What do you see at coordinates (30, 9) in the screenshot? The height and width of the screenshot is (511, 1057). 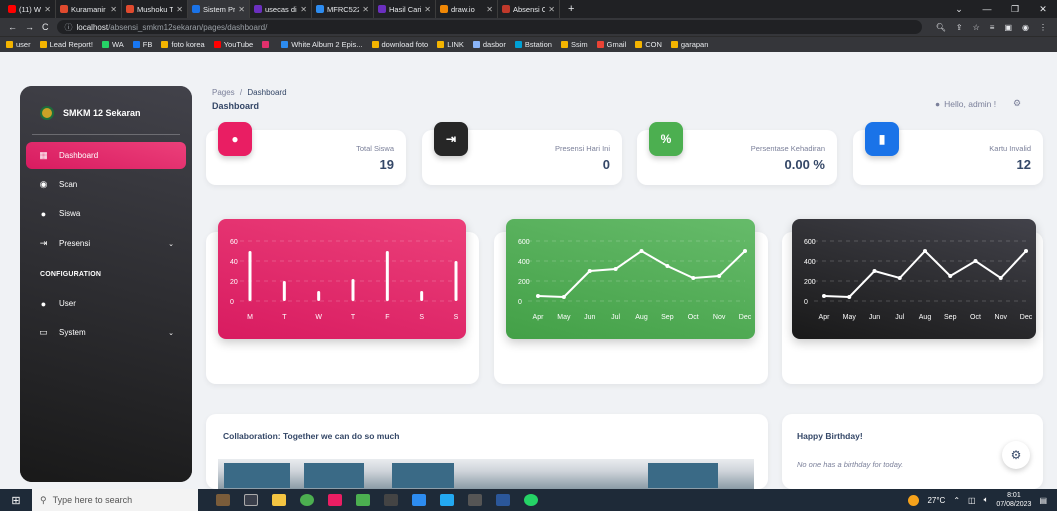 I see `browser-tab: (11) W ✕` at bounding box center [30, 9].